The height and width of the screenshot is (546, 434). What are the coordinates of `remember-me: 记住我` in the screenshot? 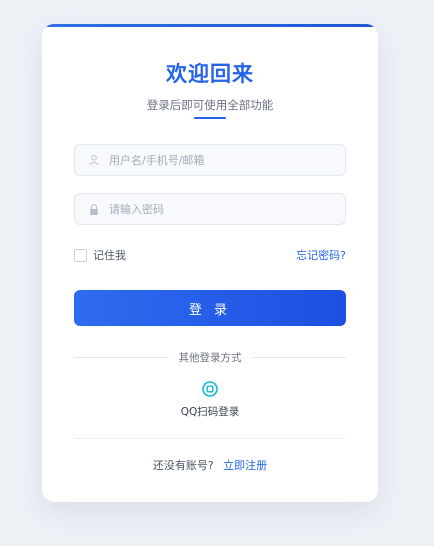 It's located at (100, 255).